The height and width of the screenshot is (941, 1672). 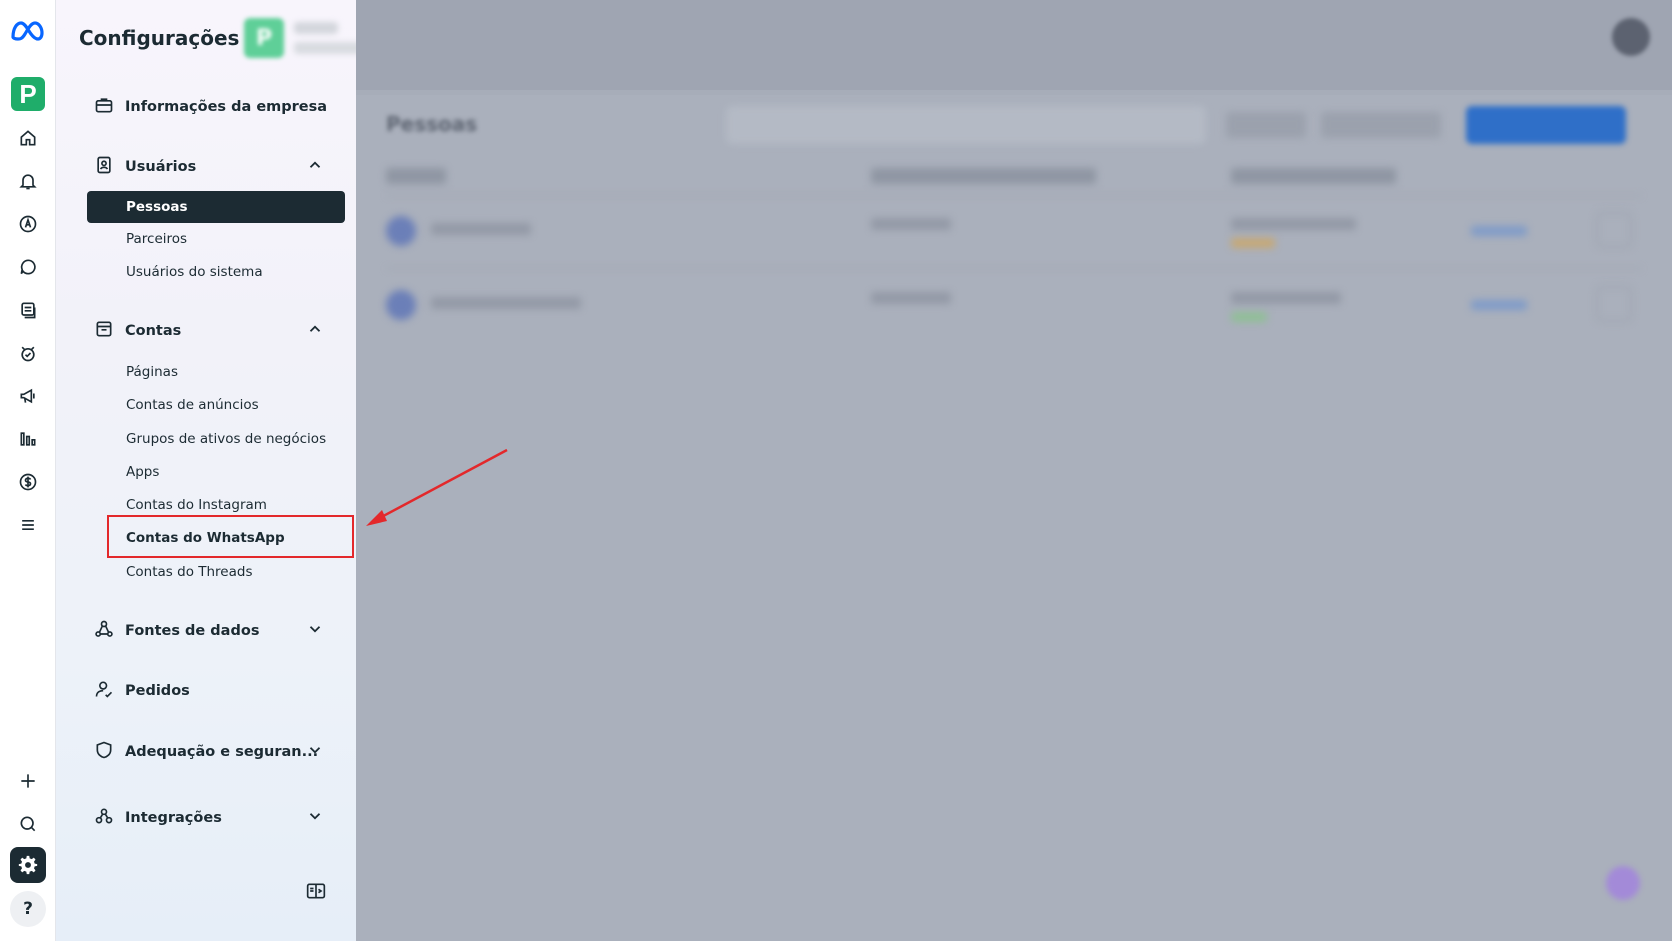 I want to click on nav-data-sources: Fontes de dados, so click(x=176, y=631).